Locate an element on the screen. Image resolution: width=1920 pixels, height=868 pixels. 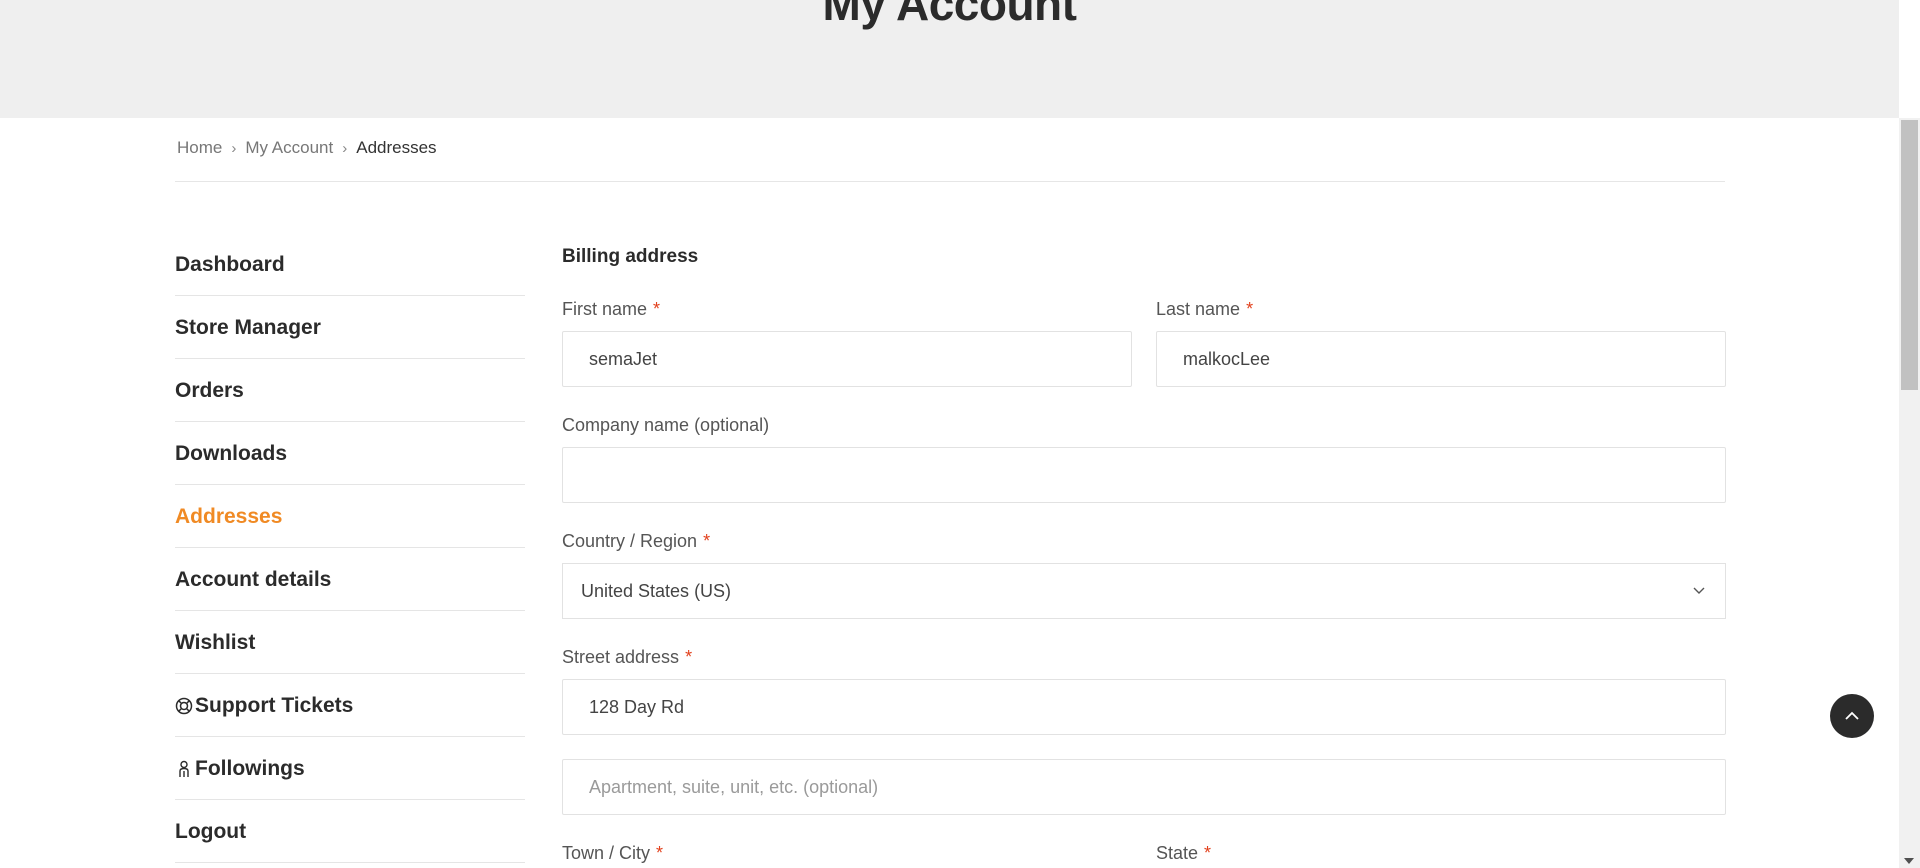
last-name-input is located at coordinates (1441, 359).